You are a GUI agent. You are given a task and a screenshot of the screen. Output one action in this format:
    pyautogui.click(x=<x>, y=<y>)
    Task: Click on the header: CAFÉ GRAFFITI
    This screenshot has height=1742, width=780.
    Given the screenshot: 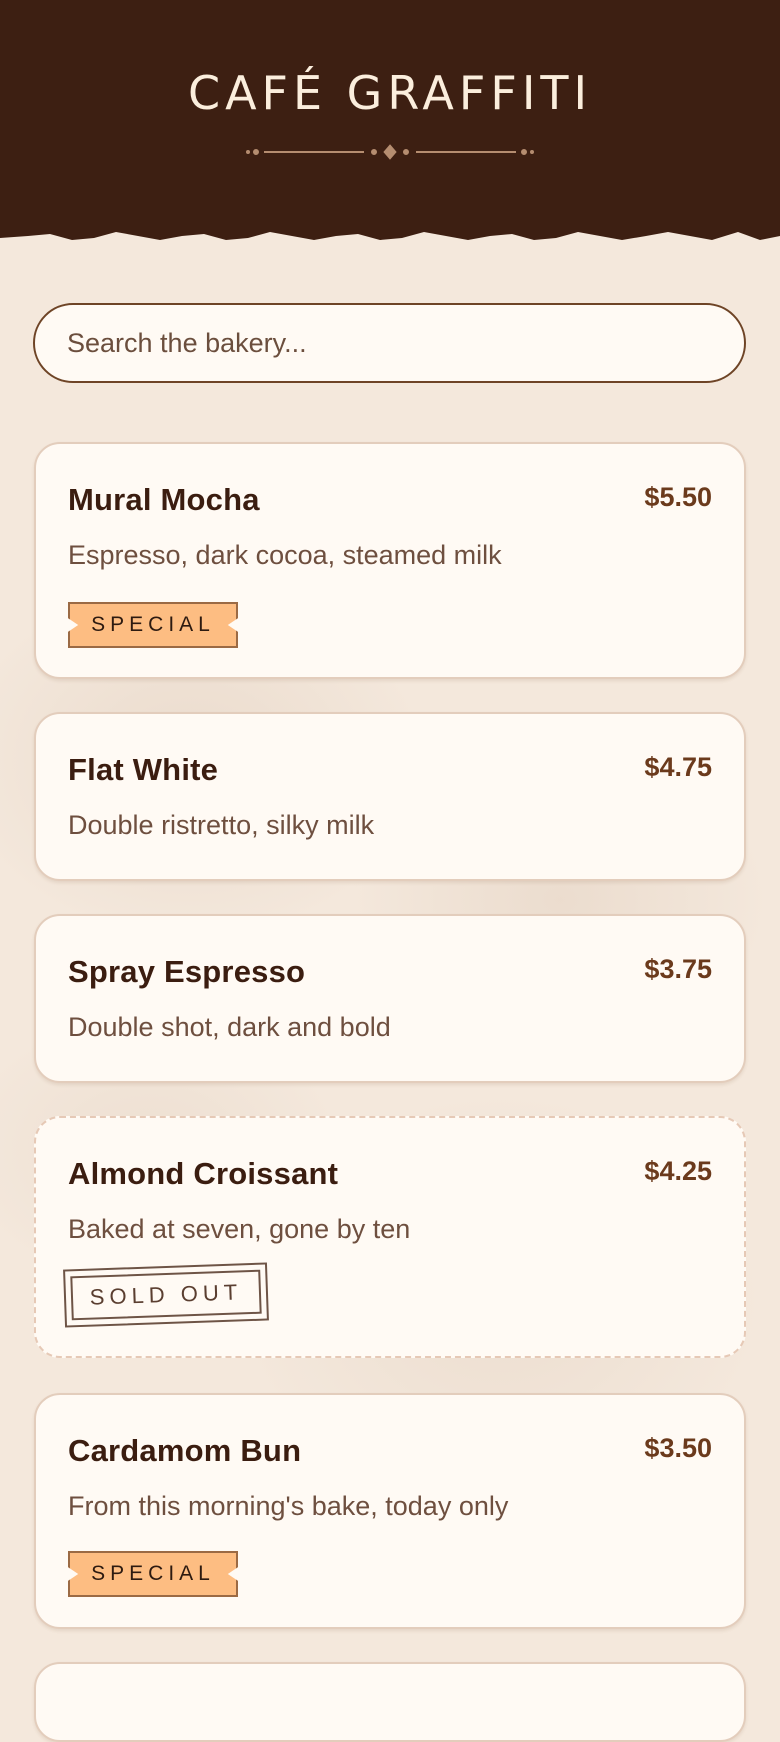 What is the action you would take?
    pyautogui.click(x=390, y=122)
    